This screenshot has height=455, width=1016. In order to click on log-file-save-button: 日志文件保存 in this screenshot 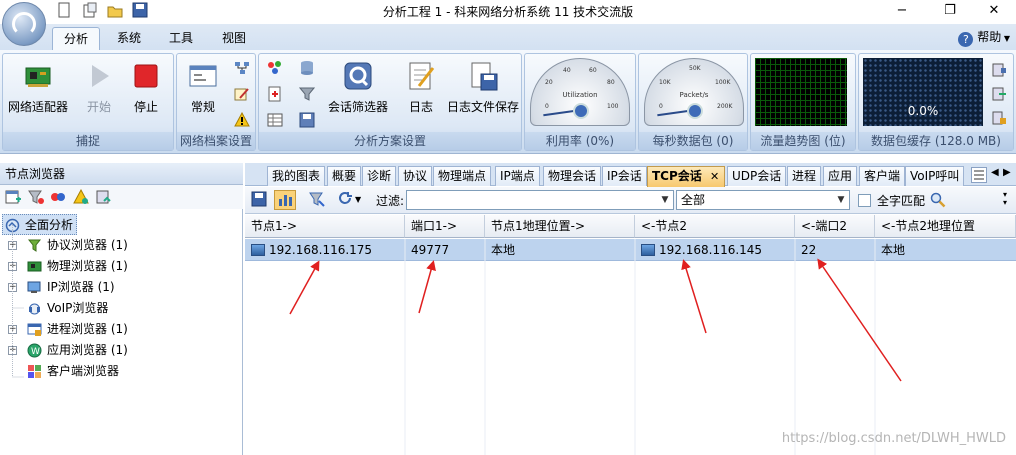, I will do `click(483, 87)`.